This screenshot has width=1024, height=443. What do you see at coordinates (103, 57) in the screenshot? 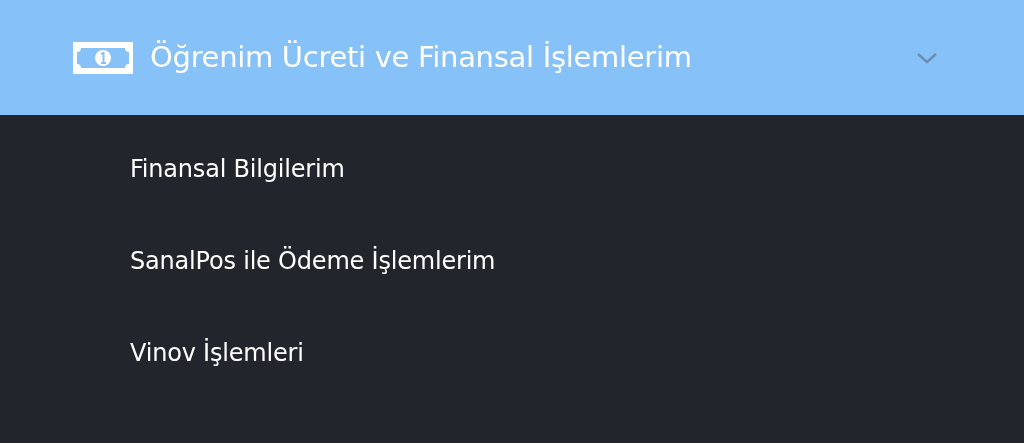
I see `banknote-icon` at bounding box center [103, 57].